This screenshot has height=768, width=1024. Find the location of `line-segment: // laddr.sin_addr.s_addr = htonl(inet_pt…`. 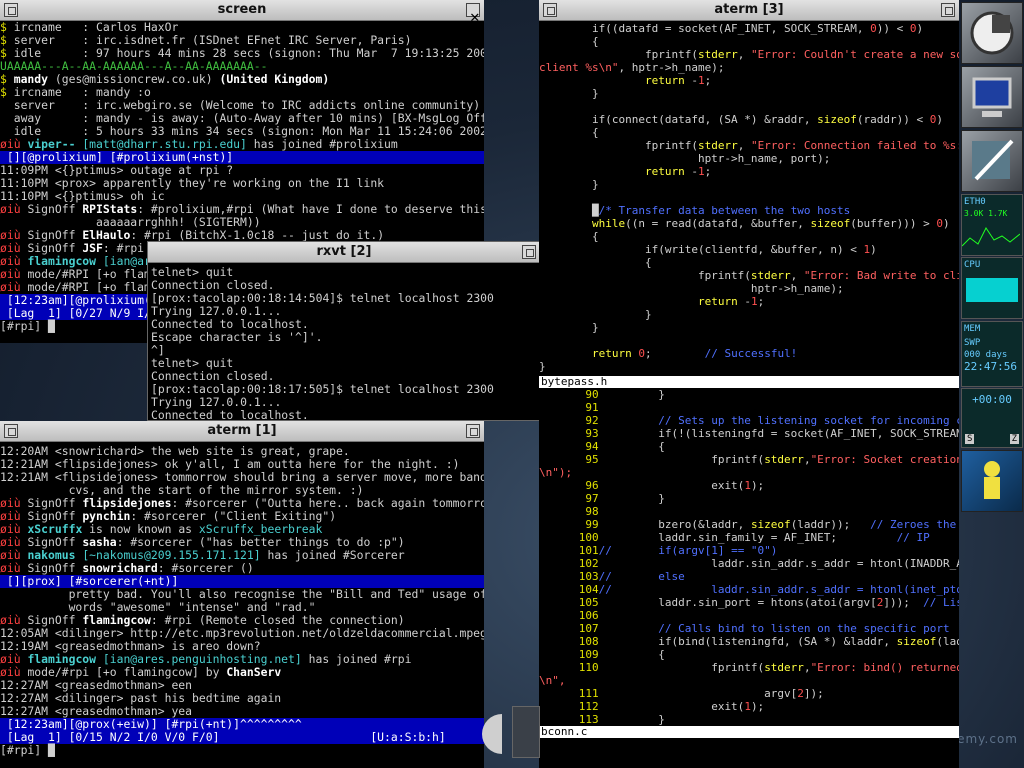

line-segment: // laddr.sin_addr.s_addr = htonl(inet_pt… is located at coordinates (778, 589).